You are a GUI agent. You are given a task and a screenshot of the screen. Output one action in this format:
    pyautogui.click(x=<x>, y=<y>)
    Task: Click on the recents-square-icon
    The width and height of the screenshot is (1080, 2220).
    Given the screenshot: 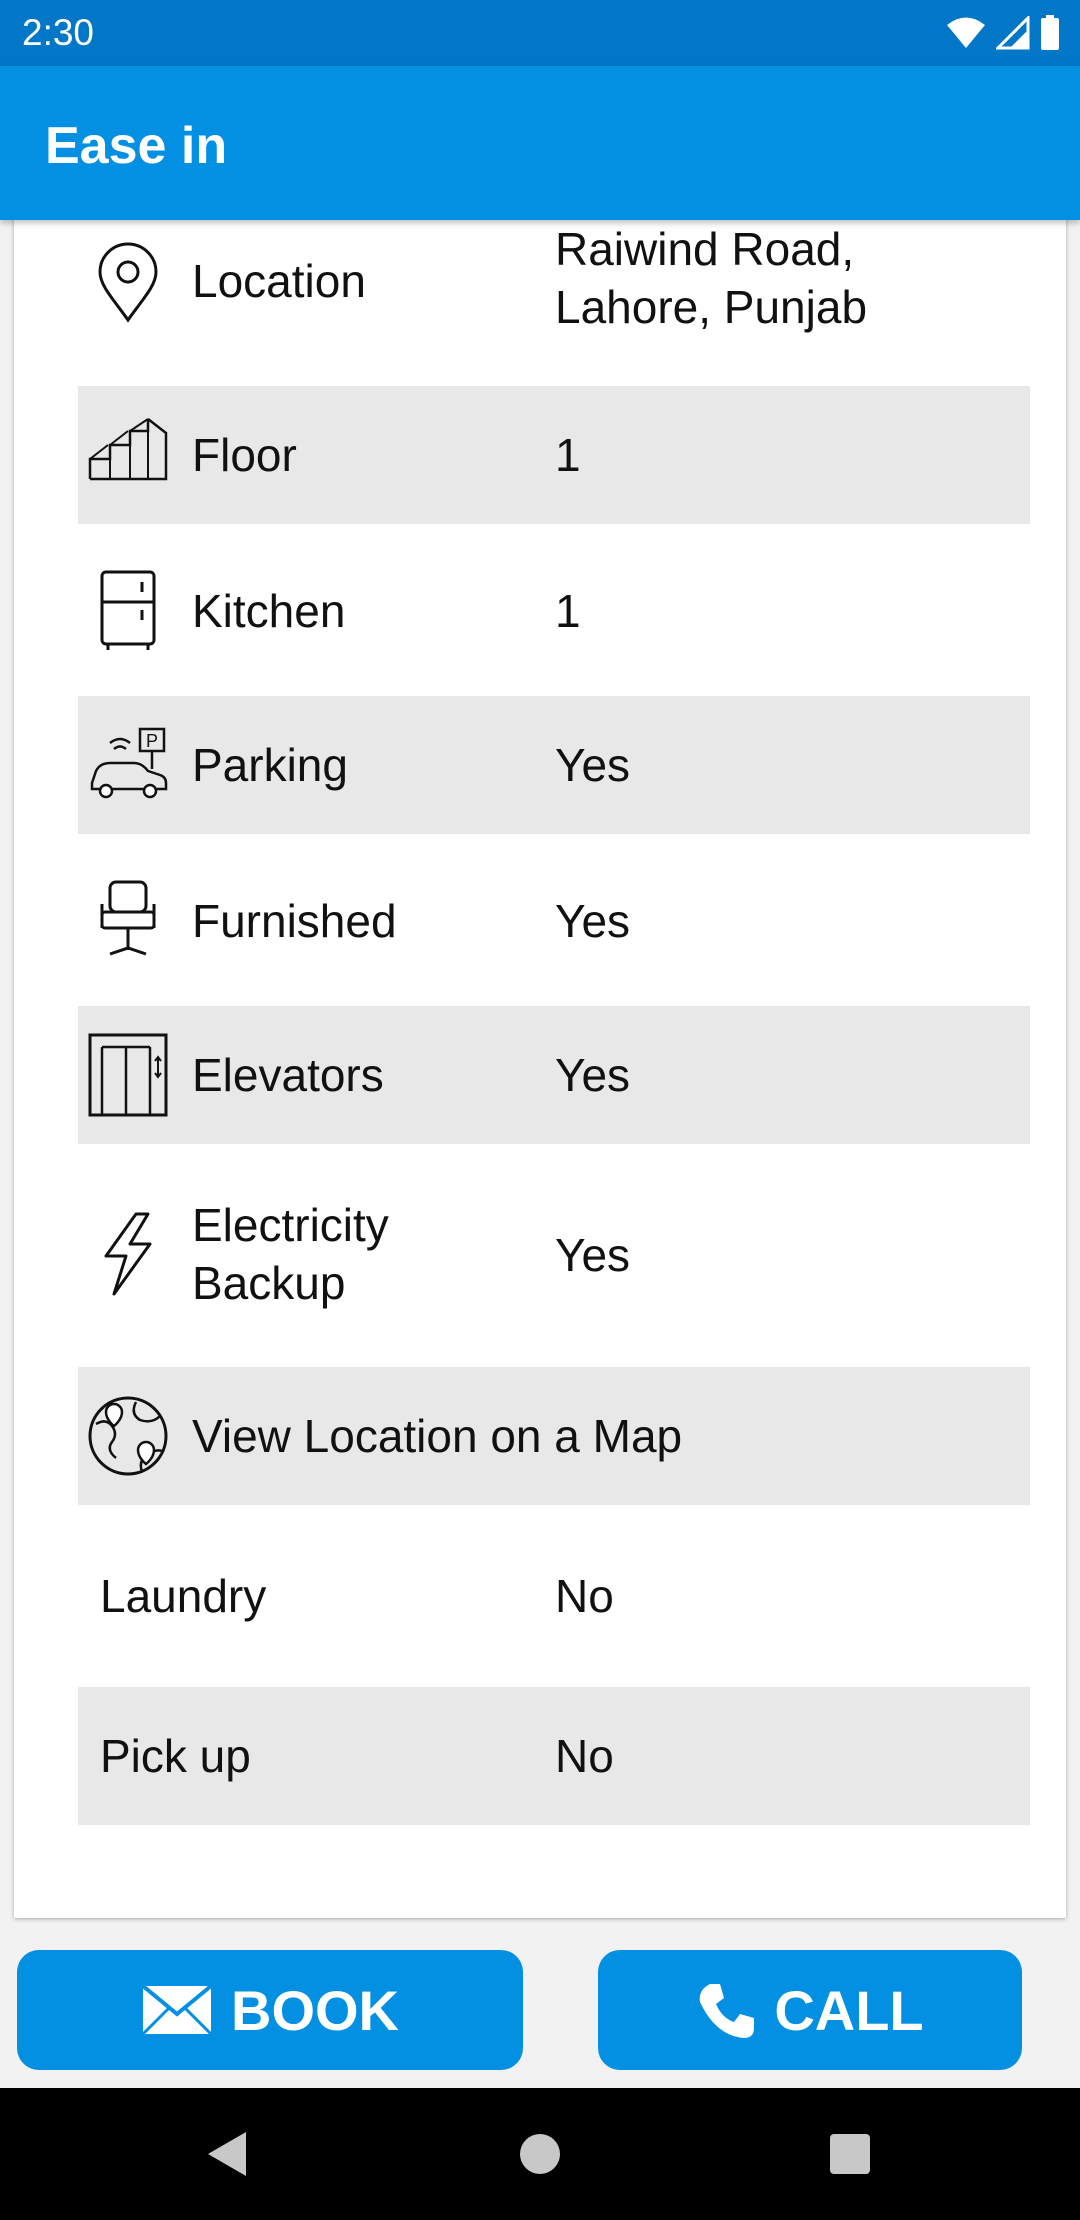 What is the action you would take?
    pyautogui.click(x=850, y=2154)
    